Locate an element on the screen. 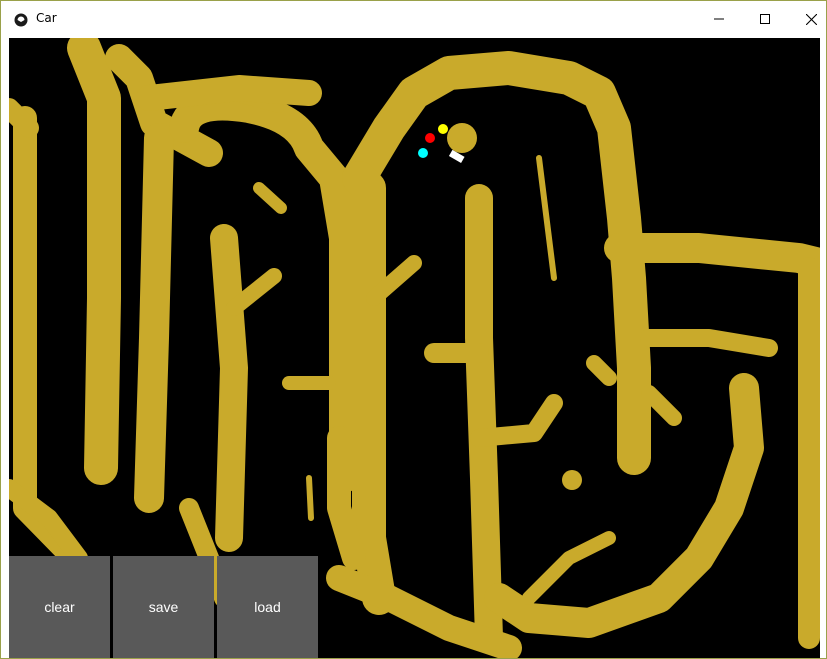 The image size is (827, 659). toolbar: clear save load is located at coordinates (163, 607).